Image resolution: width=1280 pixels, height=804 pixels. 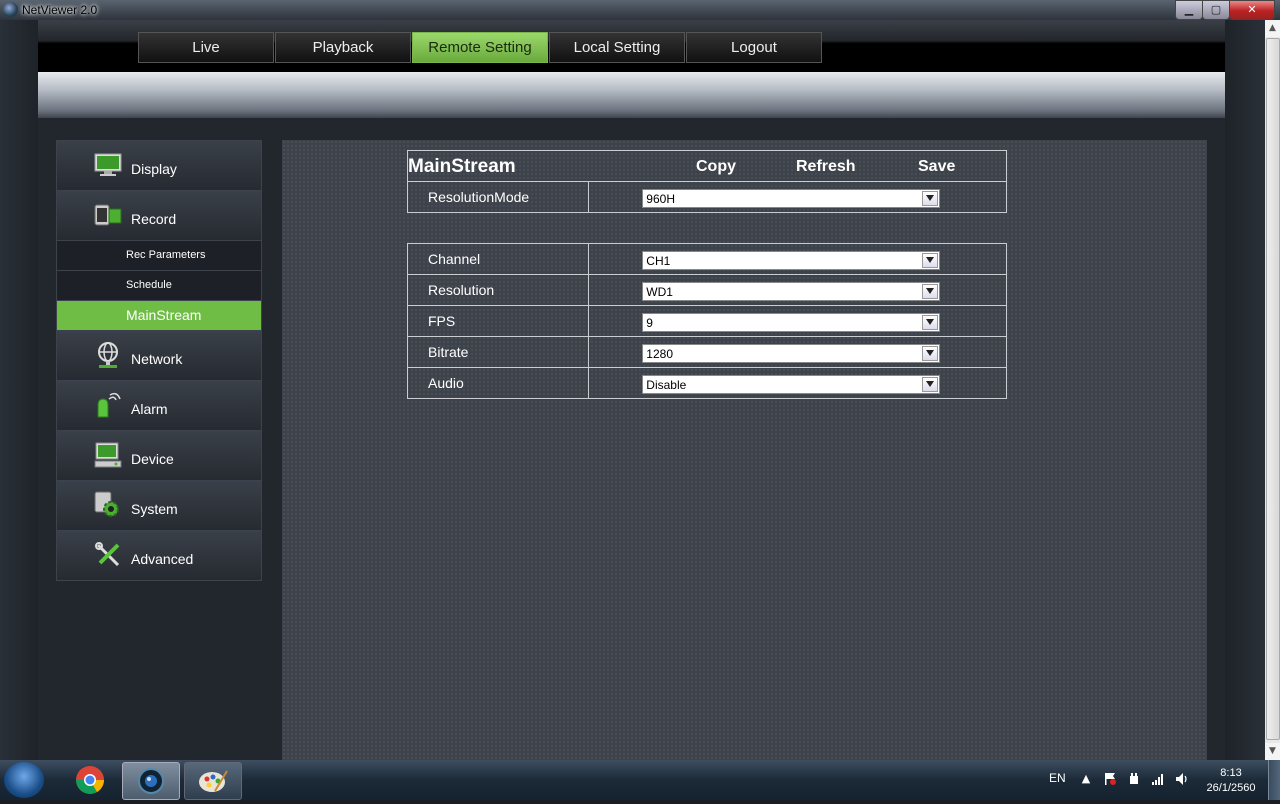 I want to click on scroll-down-button: ▼, so click(x=1272, y=751).